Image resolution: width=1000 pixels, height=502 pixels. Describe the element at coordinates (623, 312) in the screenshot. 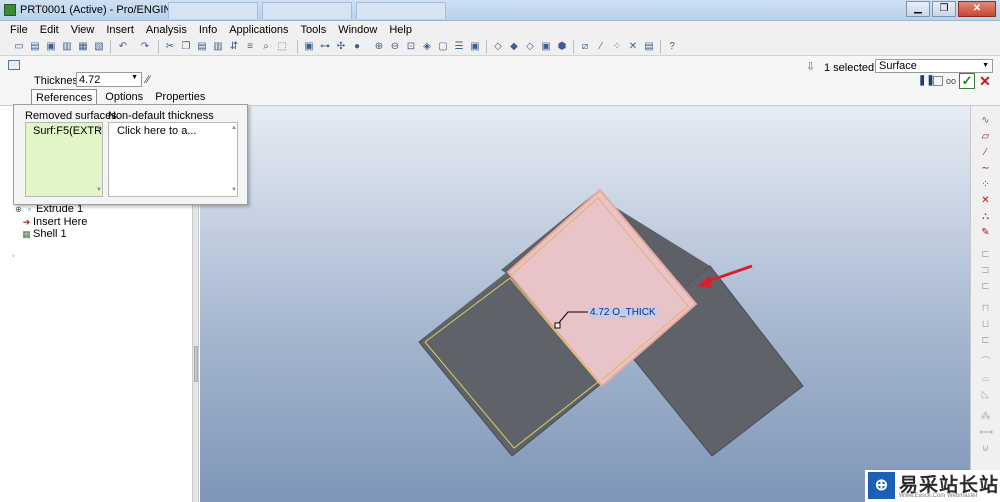

I see `thickness-dimension-label: 4.72 O_THICK` at that location.